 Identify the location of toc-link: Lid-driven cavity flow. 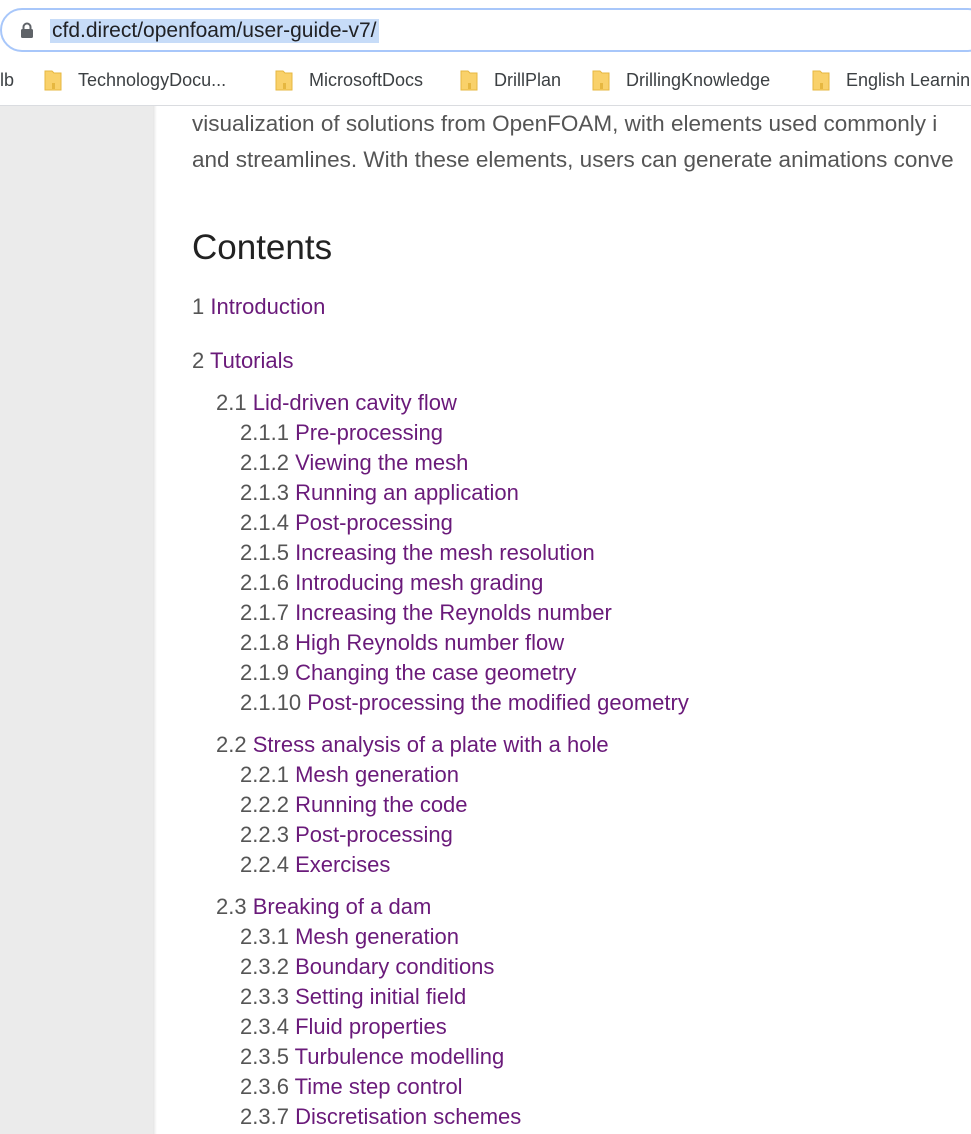
(355, 402).